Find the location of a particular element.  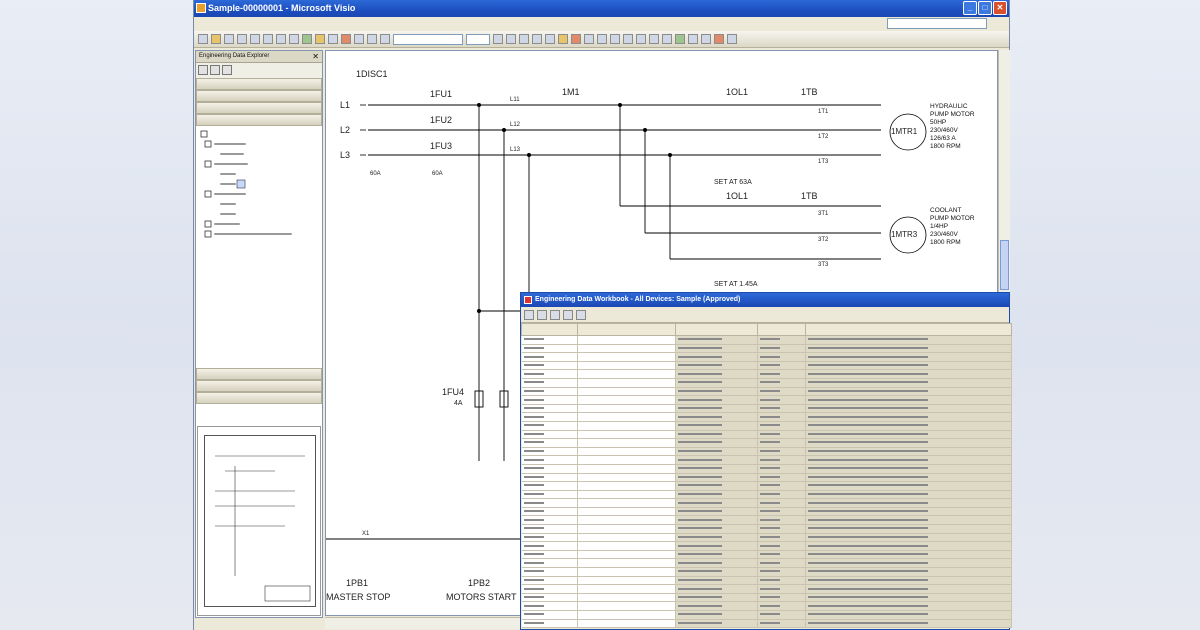

drawing-preview is located at coordinates (259, 521).